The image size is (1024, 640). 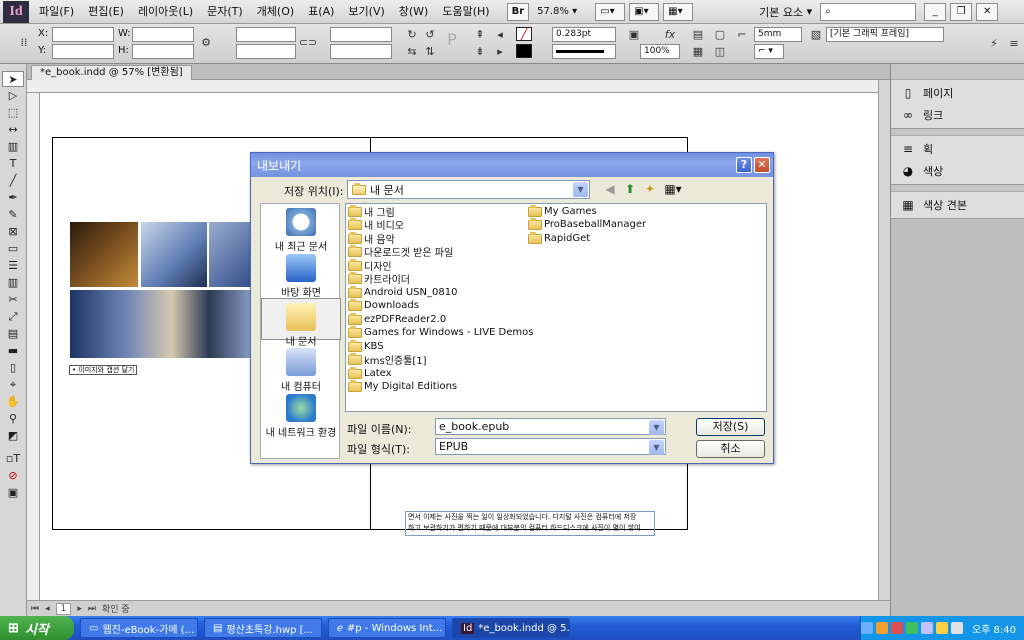 What do you see at coordinates (673, 189) in the screenshot?
I see `view-menu-icon: ▦▾` at bounding box center [673, 189].